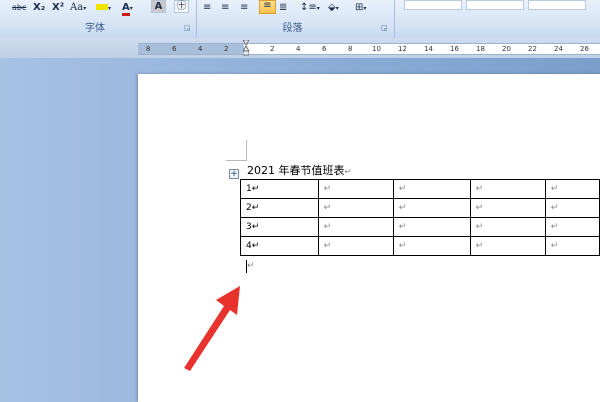 This screenshot has height=402, width=600. Describe the element at coordinates (376, 49) in the screenshot. I see `ruler-number: 10` at that location.